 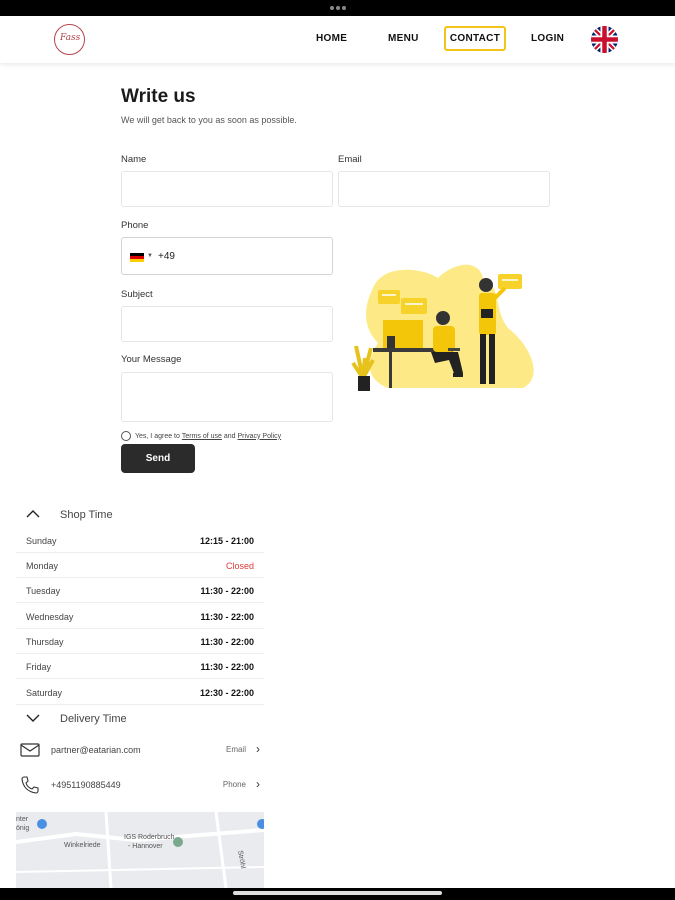 I want to click on hours-time: 12:30 - 22:00, so click(x=226, y=693).